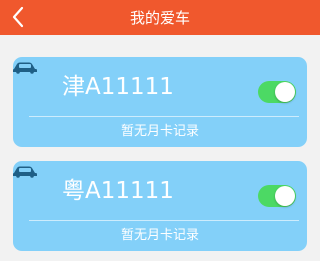 This screenshot has width=320, height=261. Describe the element at coordinates (118, 87) in the screenshot. I see `license-plate: 津A11111` at that location.